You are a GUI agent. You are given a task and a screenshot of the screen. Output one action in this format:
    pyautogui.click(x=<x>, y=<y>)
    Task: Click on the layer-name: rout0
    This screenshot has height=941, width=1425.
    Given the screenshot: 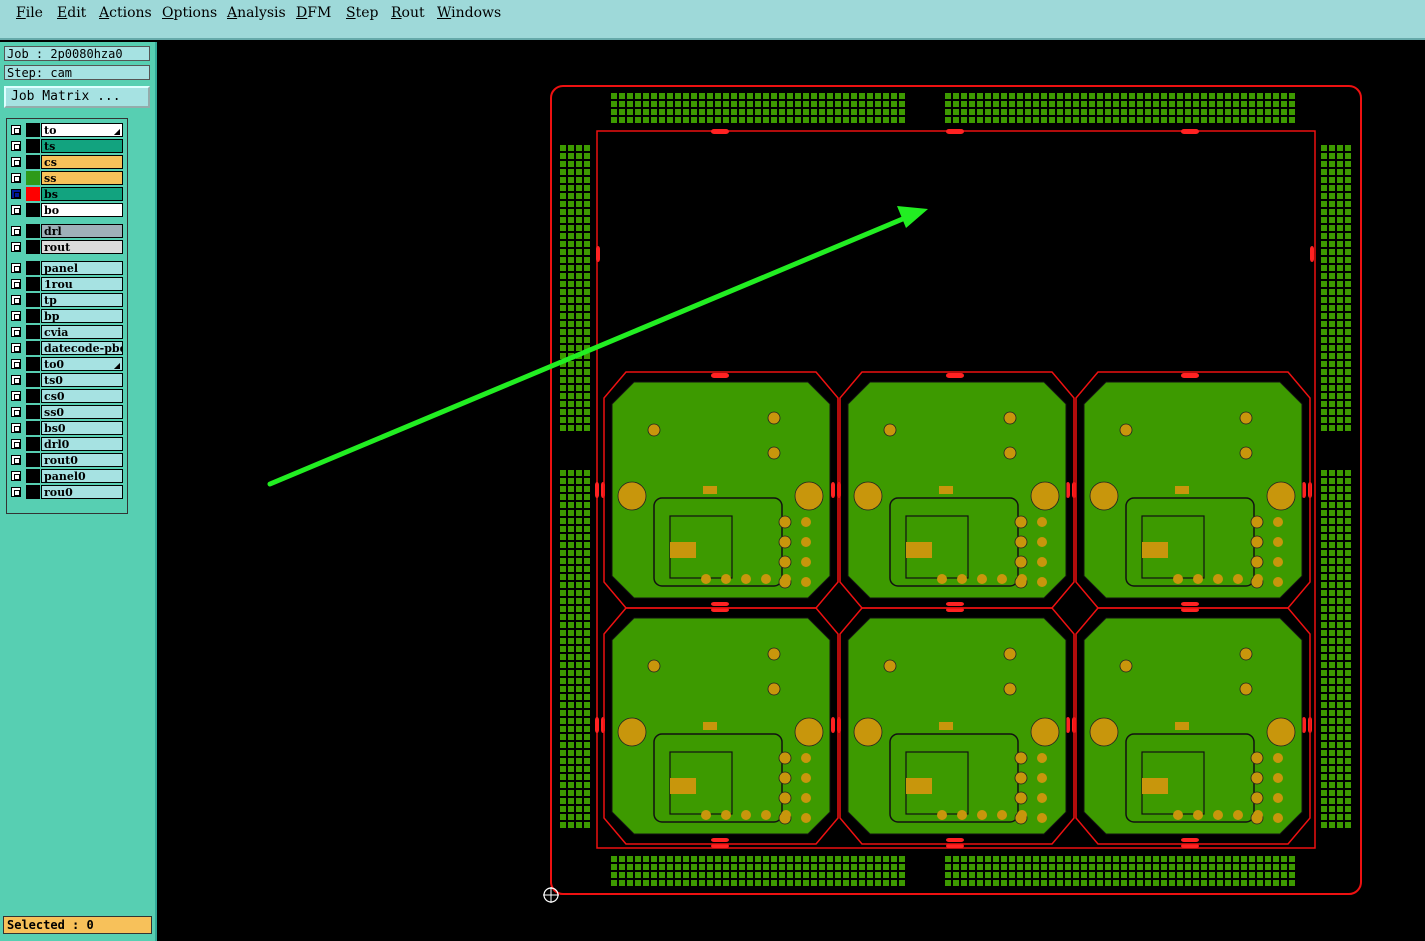 What is the action you would take?
    pyautogui.click(x=82, y=460)
    